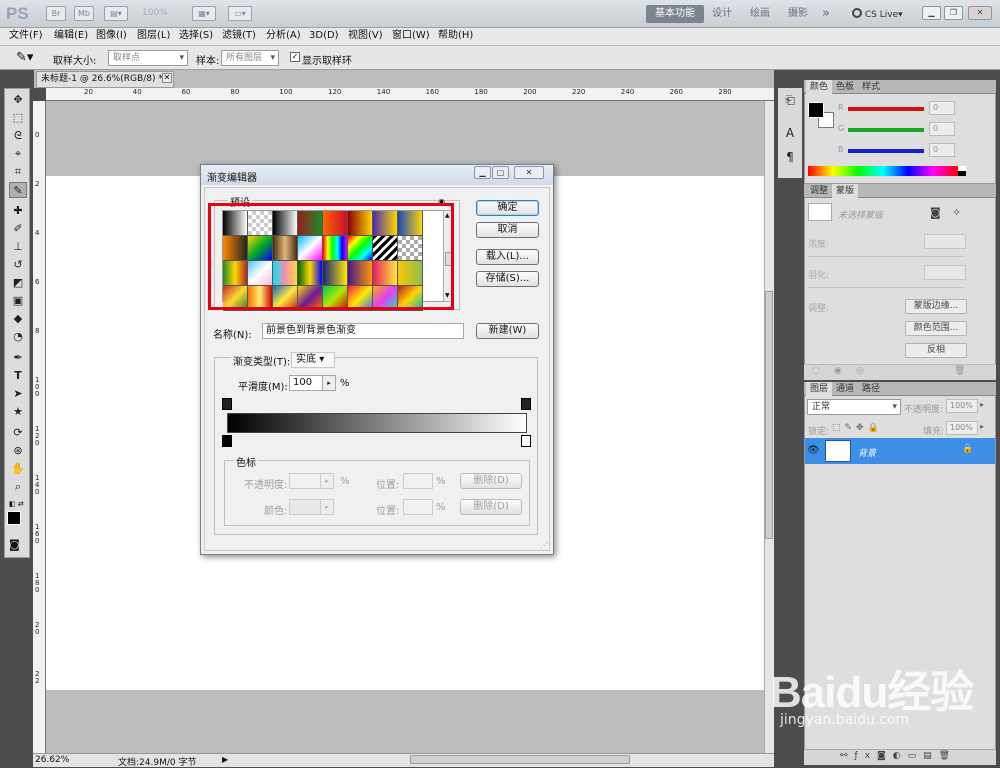 This screenshot has width=1000, height=768. I want to click on menu-file: 文件(F), so click(26, 36).